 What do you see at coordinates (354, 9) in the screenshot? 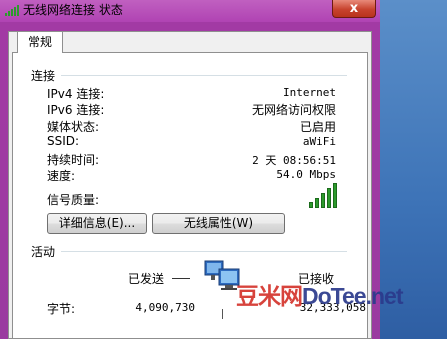
I see `close-button: x` at bounding box center [354, 9].